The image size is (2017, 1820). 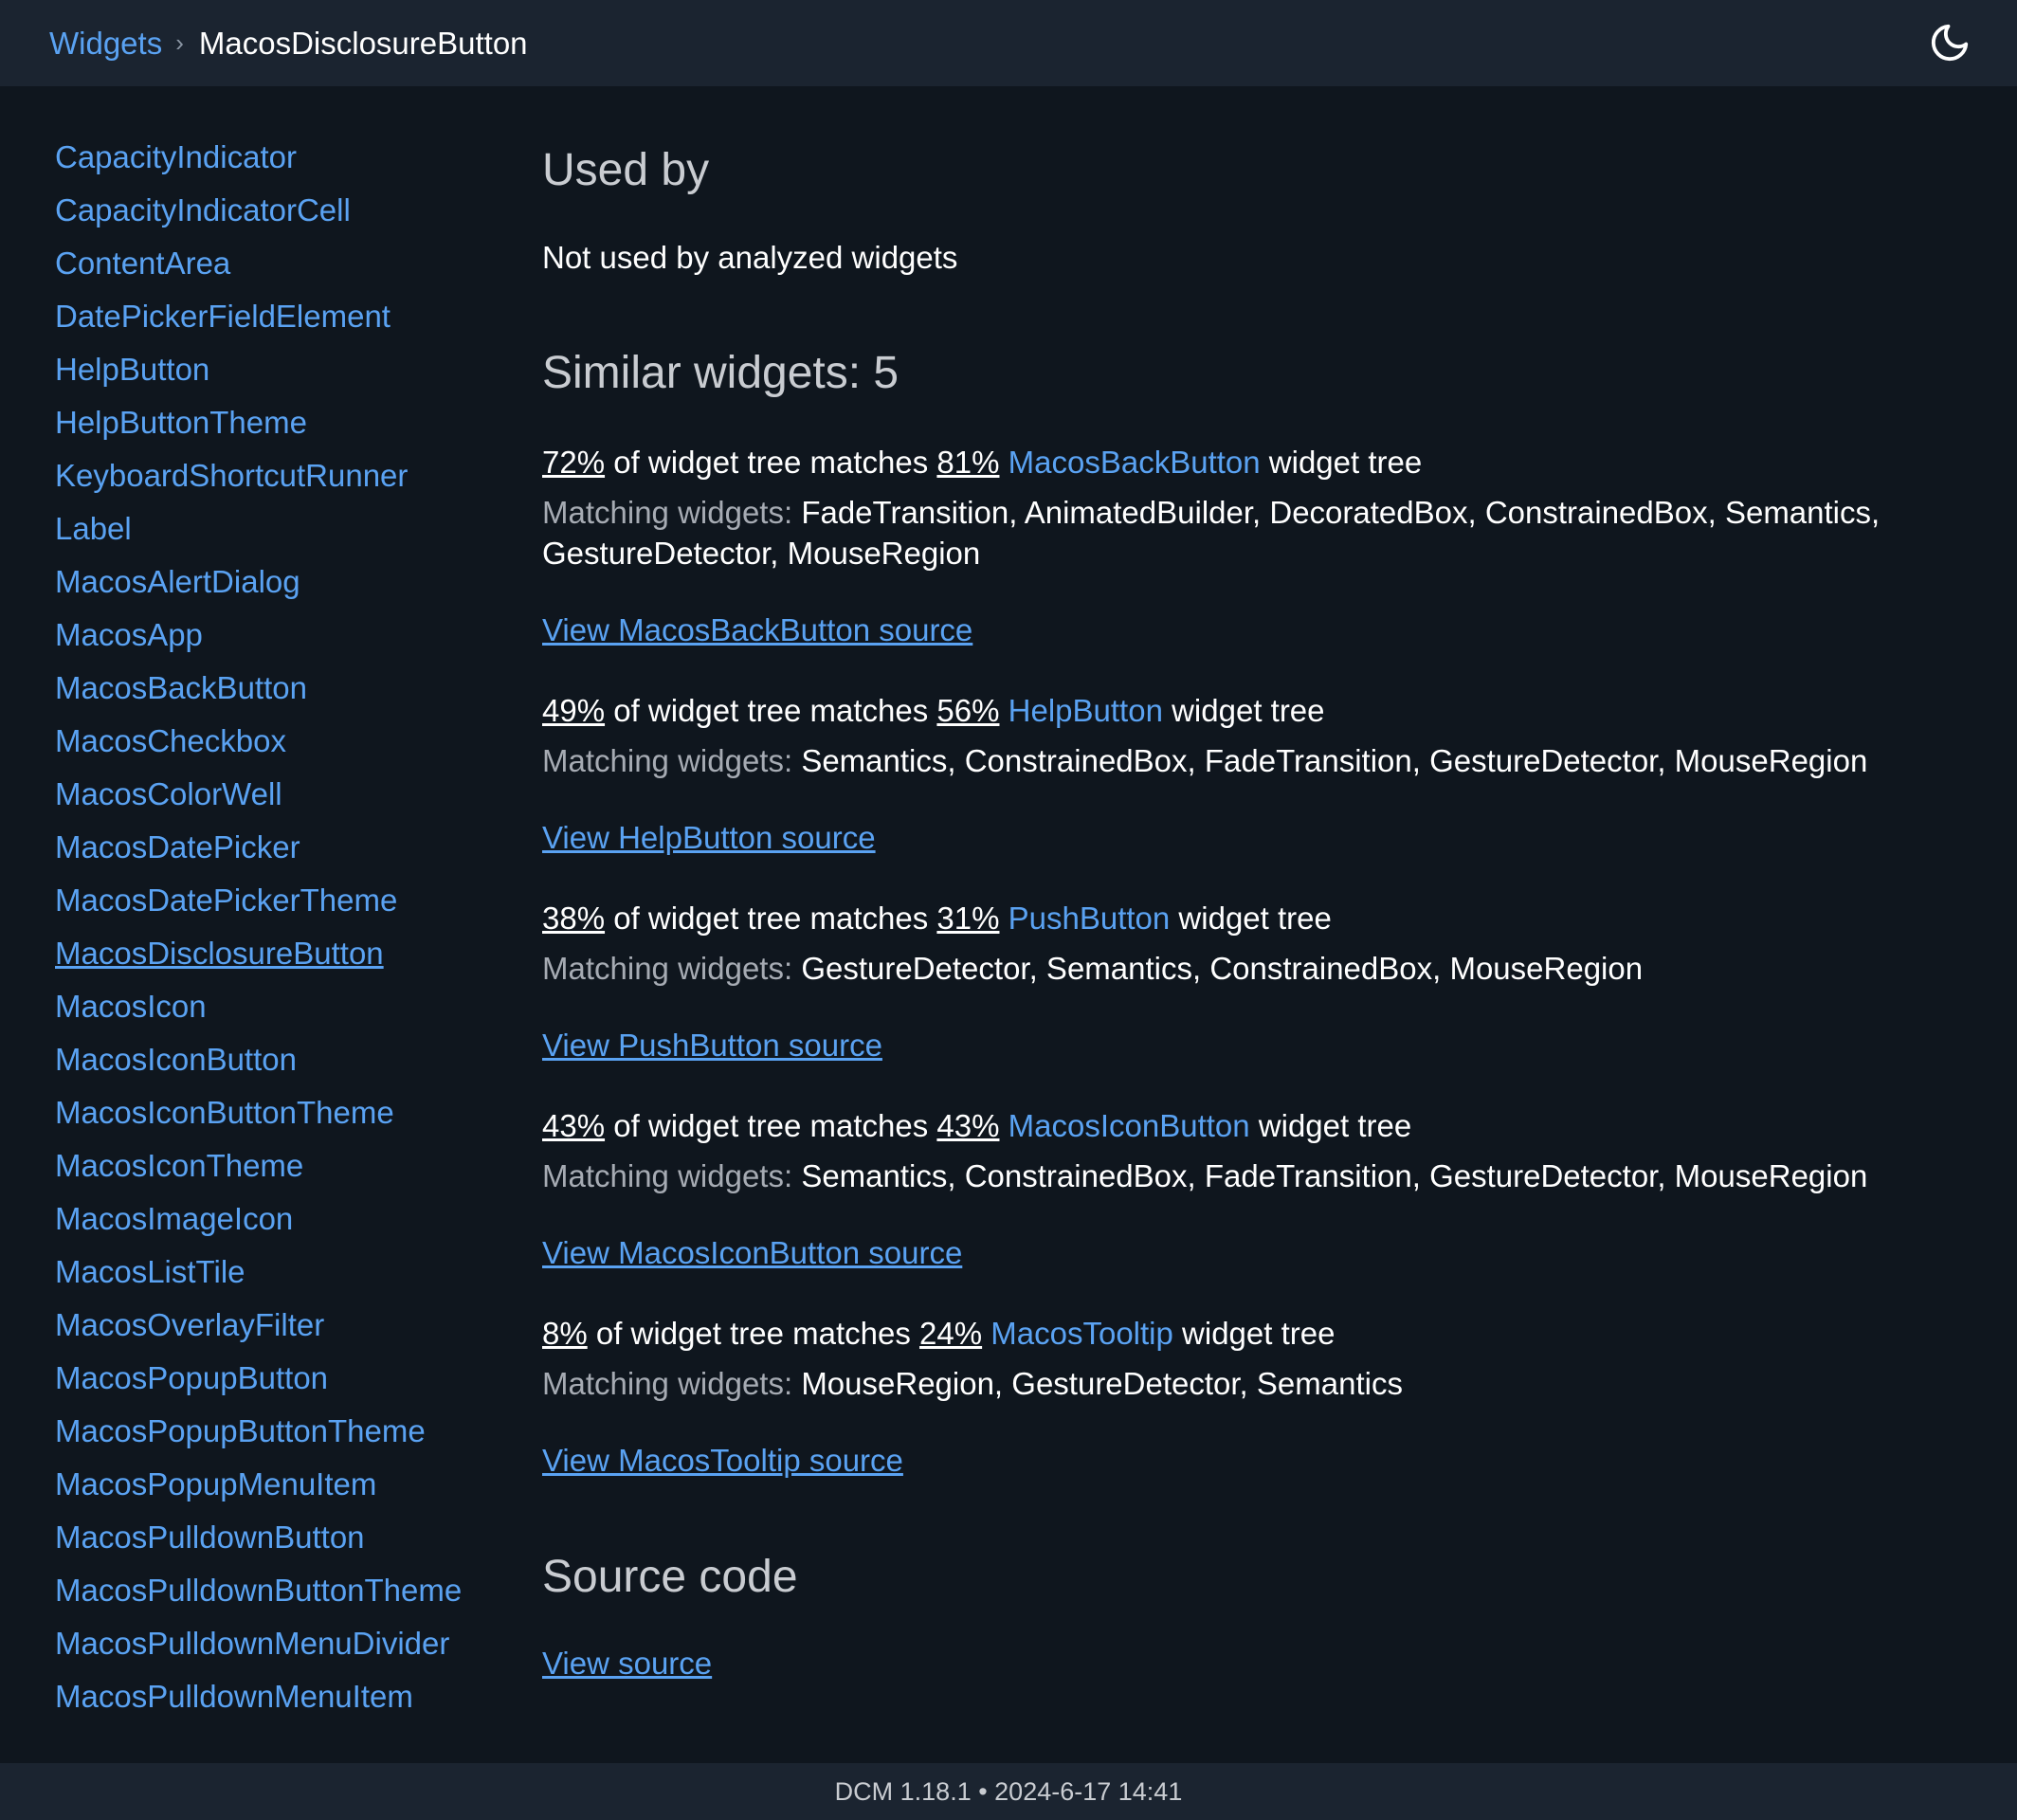 I want to click on footer: DCM 1.18.1 • 2024-6-17 14:41, so click(x=1008, y=1791).